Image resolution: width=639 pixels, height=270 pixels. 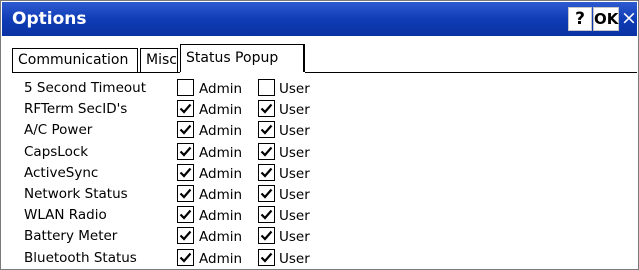 I want to click on setting-label: Battery Meter, so click(x=71, y=236).